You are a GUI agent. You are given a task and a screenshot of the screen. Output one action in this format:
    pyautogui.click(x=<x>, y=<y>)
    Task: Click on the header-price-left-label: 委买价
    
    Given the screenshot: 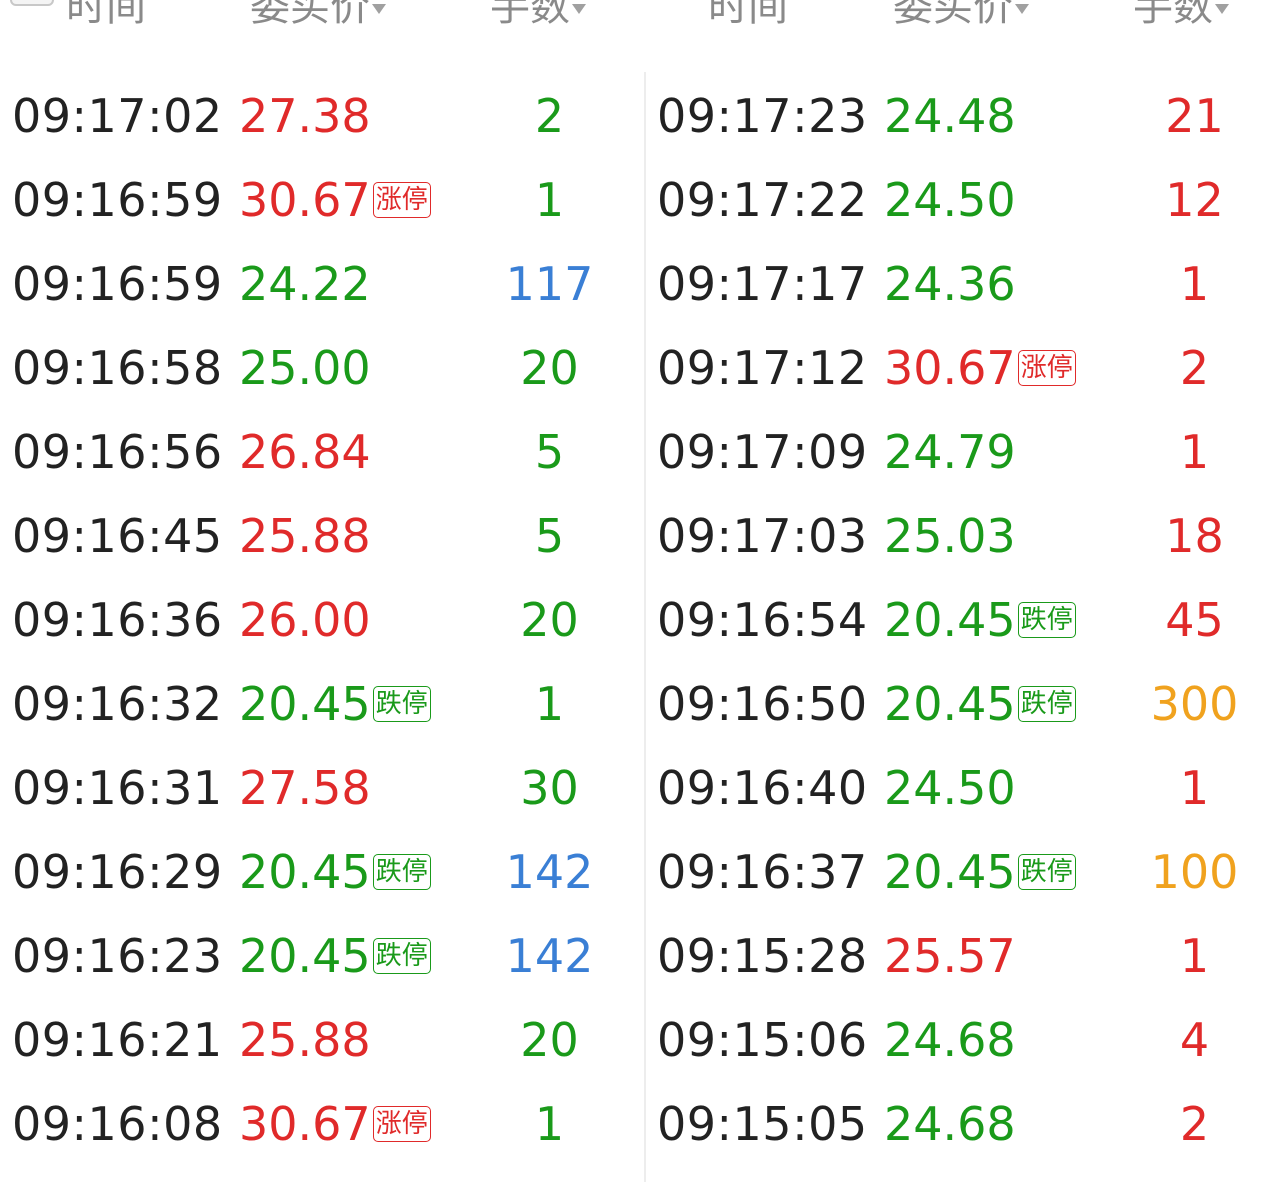 What is the action you would take?
    pyautogui.click(x=310, y=15)
    